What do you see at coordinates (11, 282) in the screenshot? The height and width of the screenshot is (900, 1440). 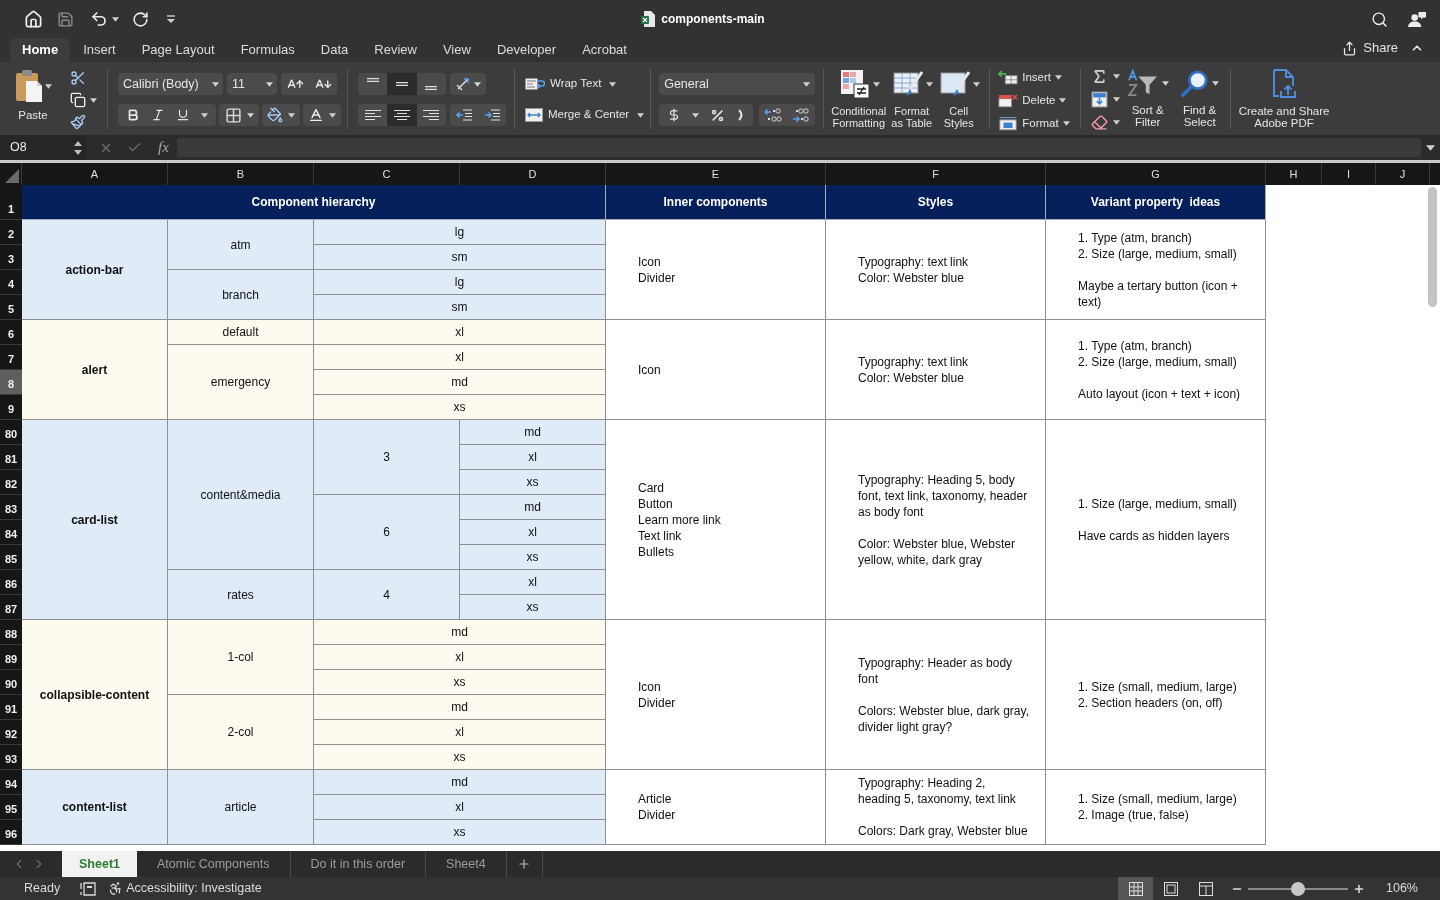 I see `row-header: 4` at bounding box center [11, 282].